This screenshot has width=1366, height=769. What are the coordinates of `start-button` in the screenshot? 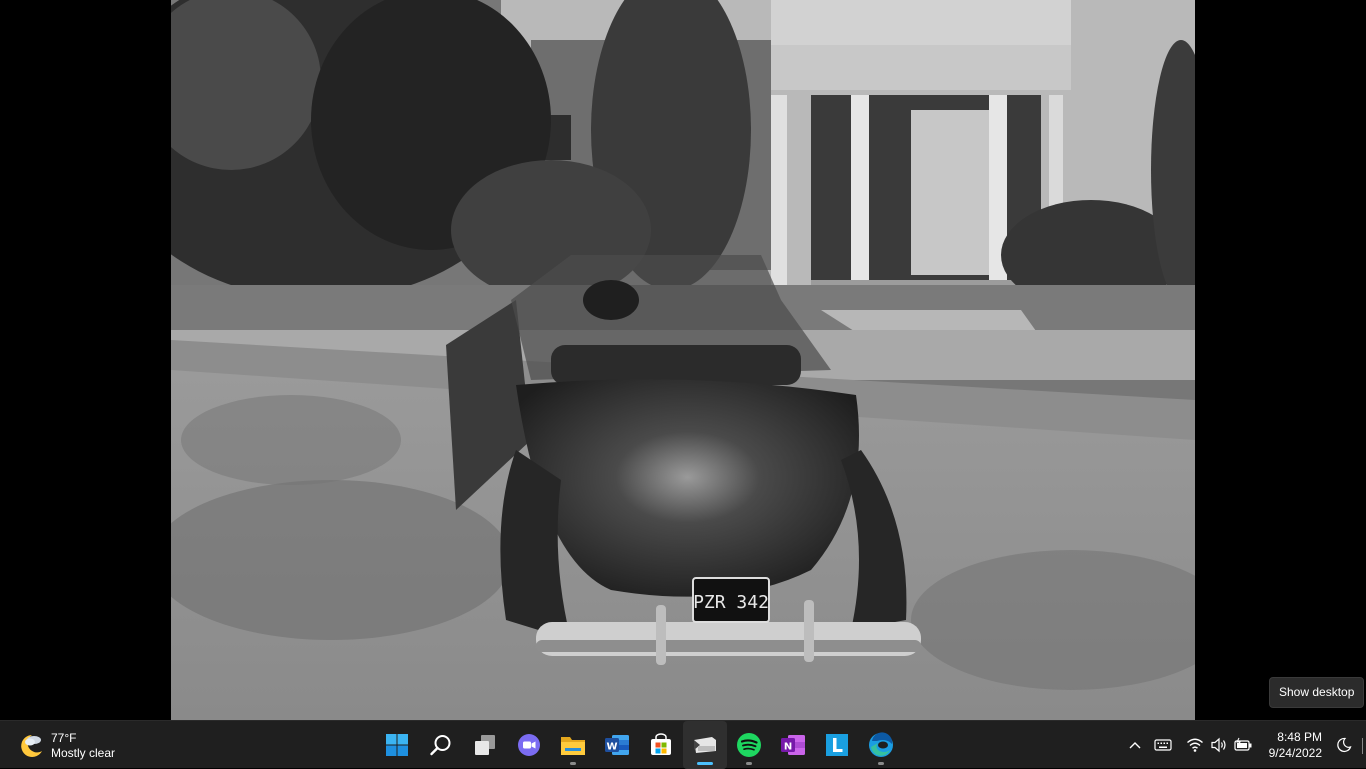 It's located at (397, 745).